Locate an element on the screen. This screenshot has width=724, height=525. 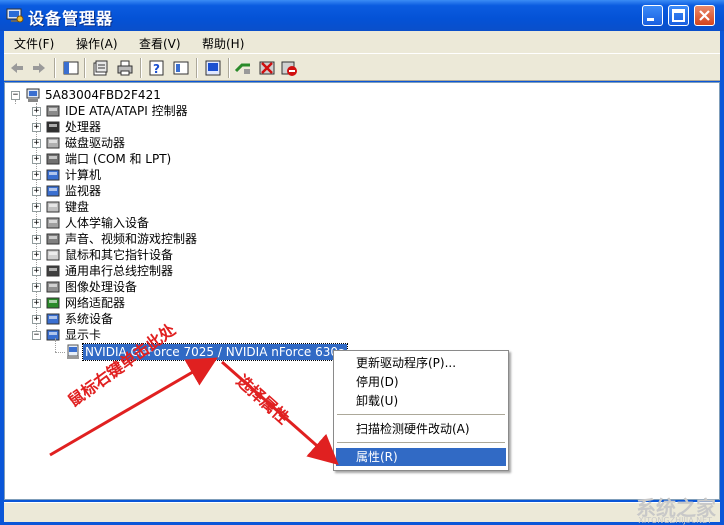
tree-category-label: 端口 (COM 和 LPT) is located at coordinates (118, 159).